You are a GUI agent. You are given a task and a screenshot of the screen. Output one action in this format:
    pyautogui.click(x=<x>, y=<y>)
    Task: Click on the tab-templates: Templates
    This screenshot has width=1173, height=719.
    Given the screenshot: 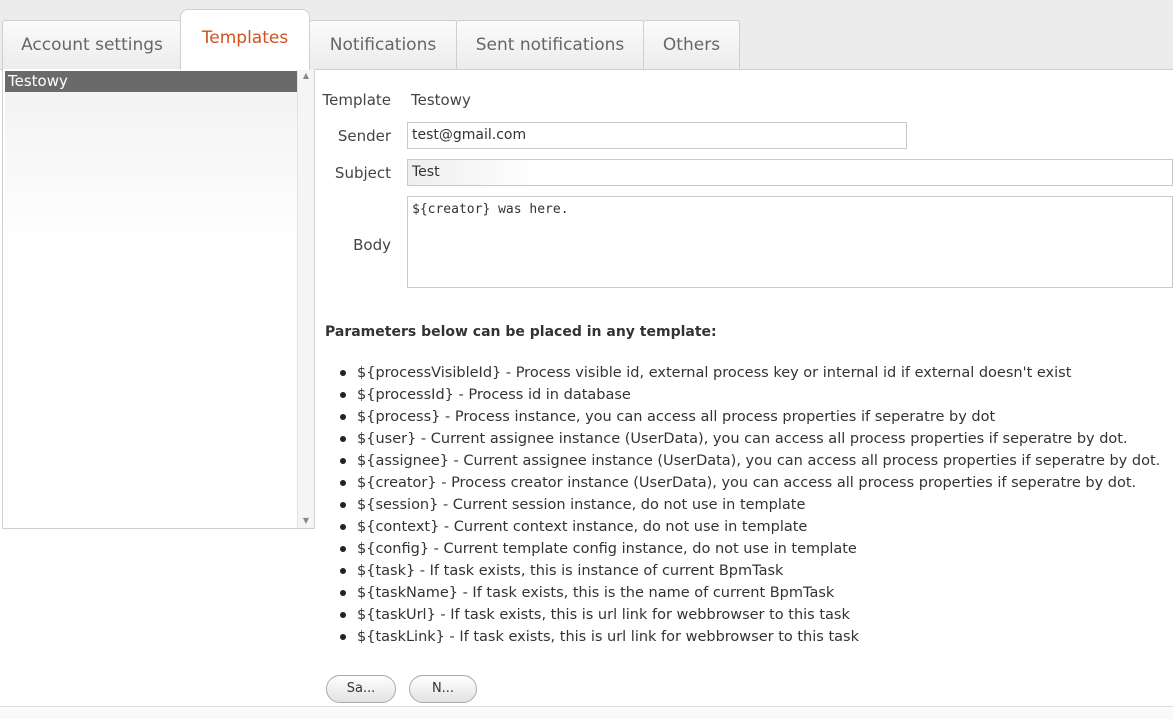 What is the action you would take?
    pyautogui.click(x=245, y=39)
    